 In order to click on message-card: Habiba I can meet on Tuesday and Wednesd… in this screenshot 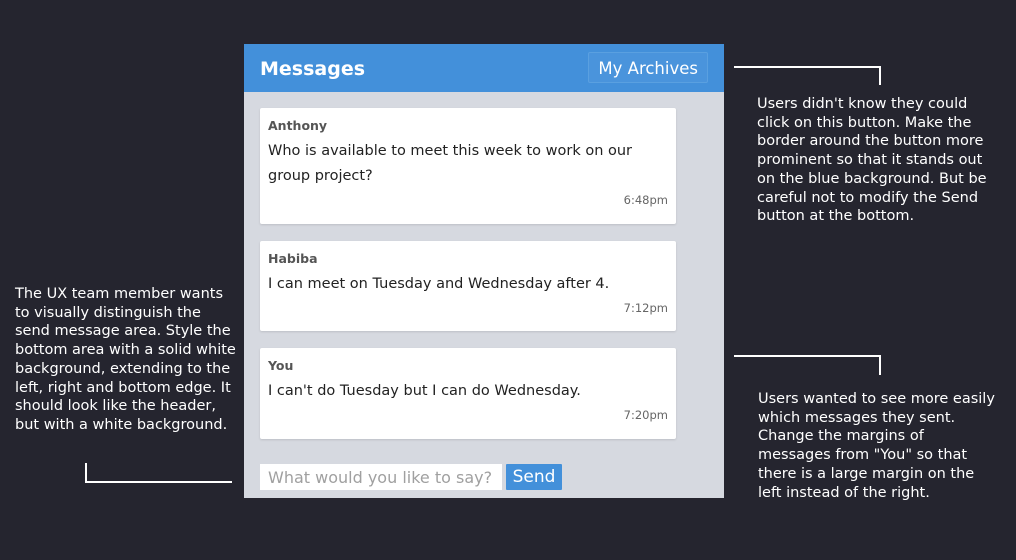, I will do `click(468, 286)`.